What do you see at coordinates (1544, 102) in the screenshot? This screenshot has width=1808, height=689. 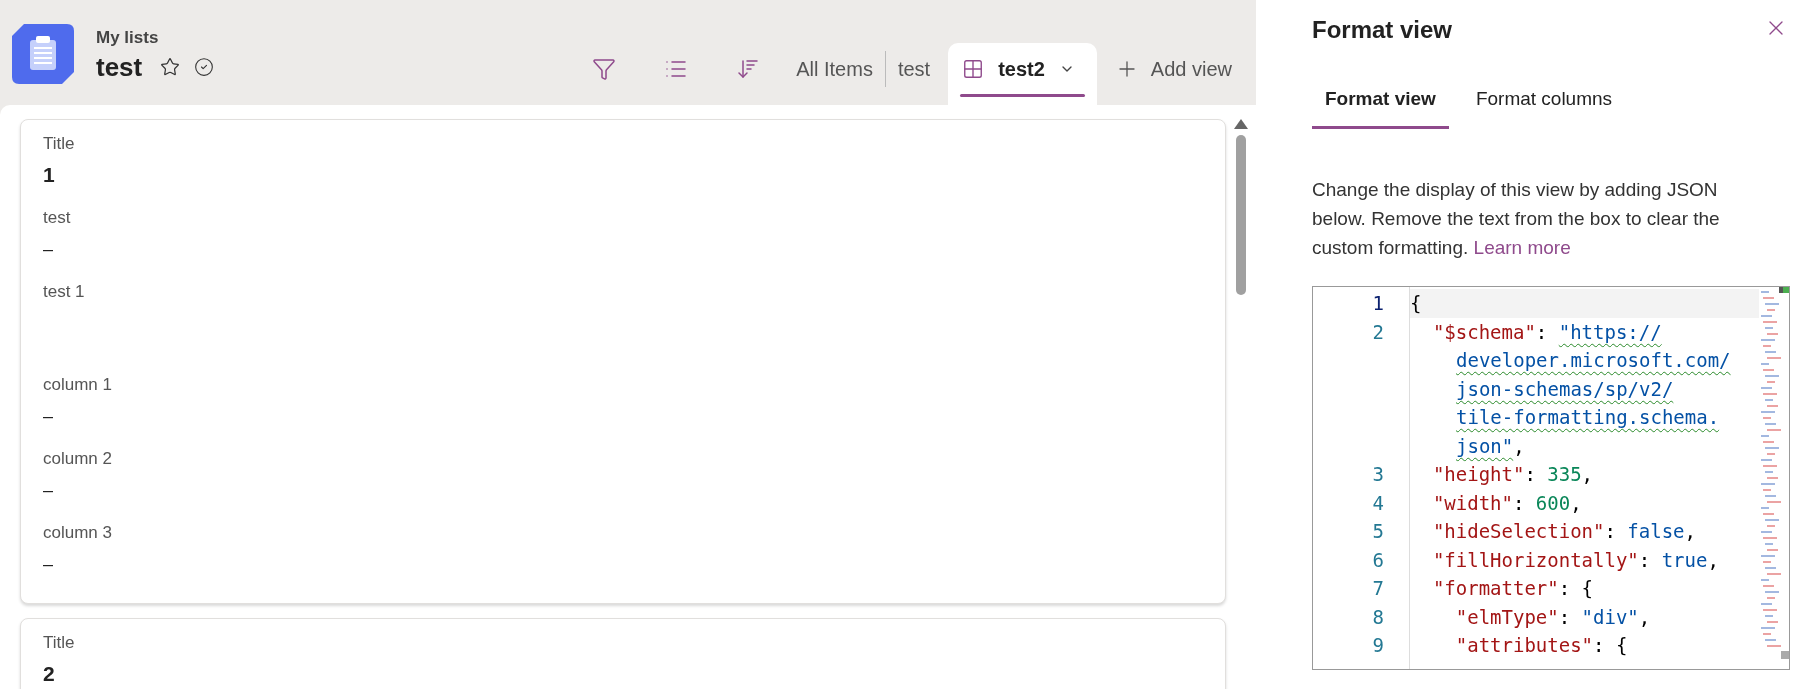 I see `panel-tab: Format columns` at bounding box center [1544, 102].